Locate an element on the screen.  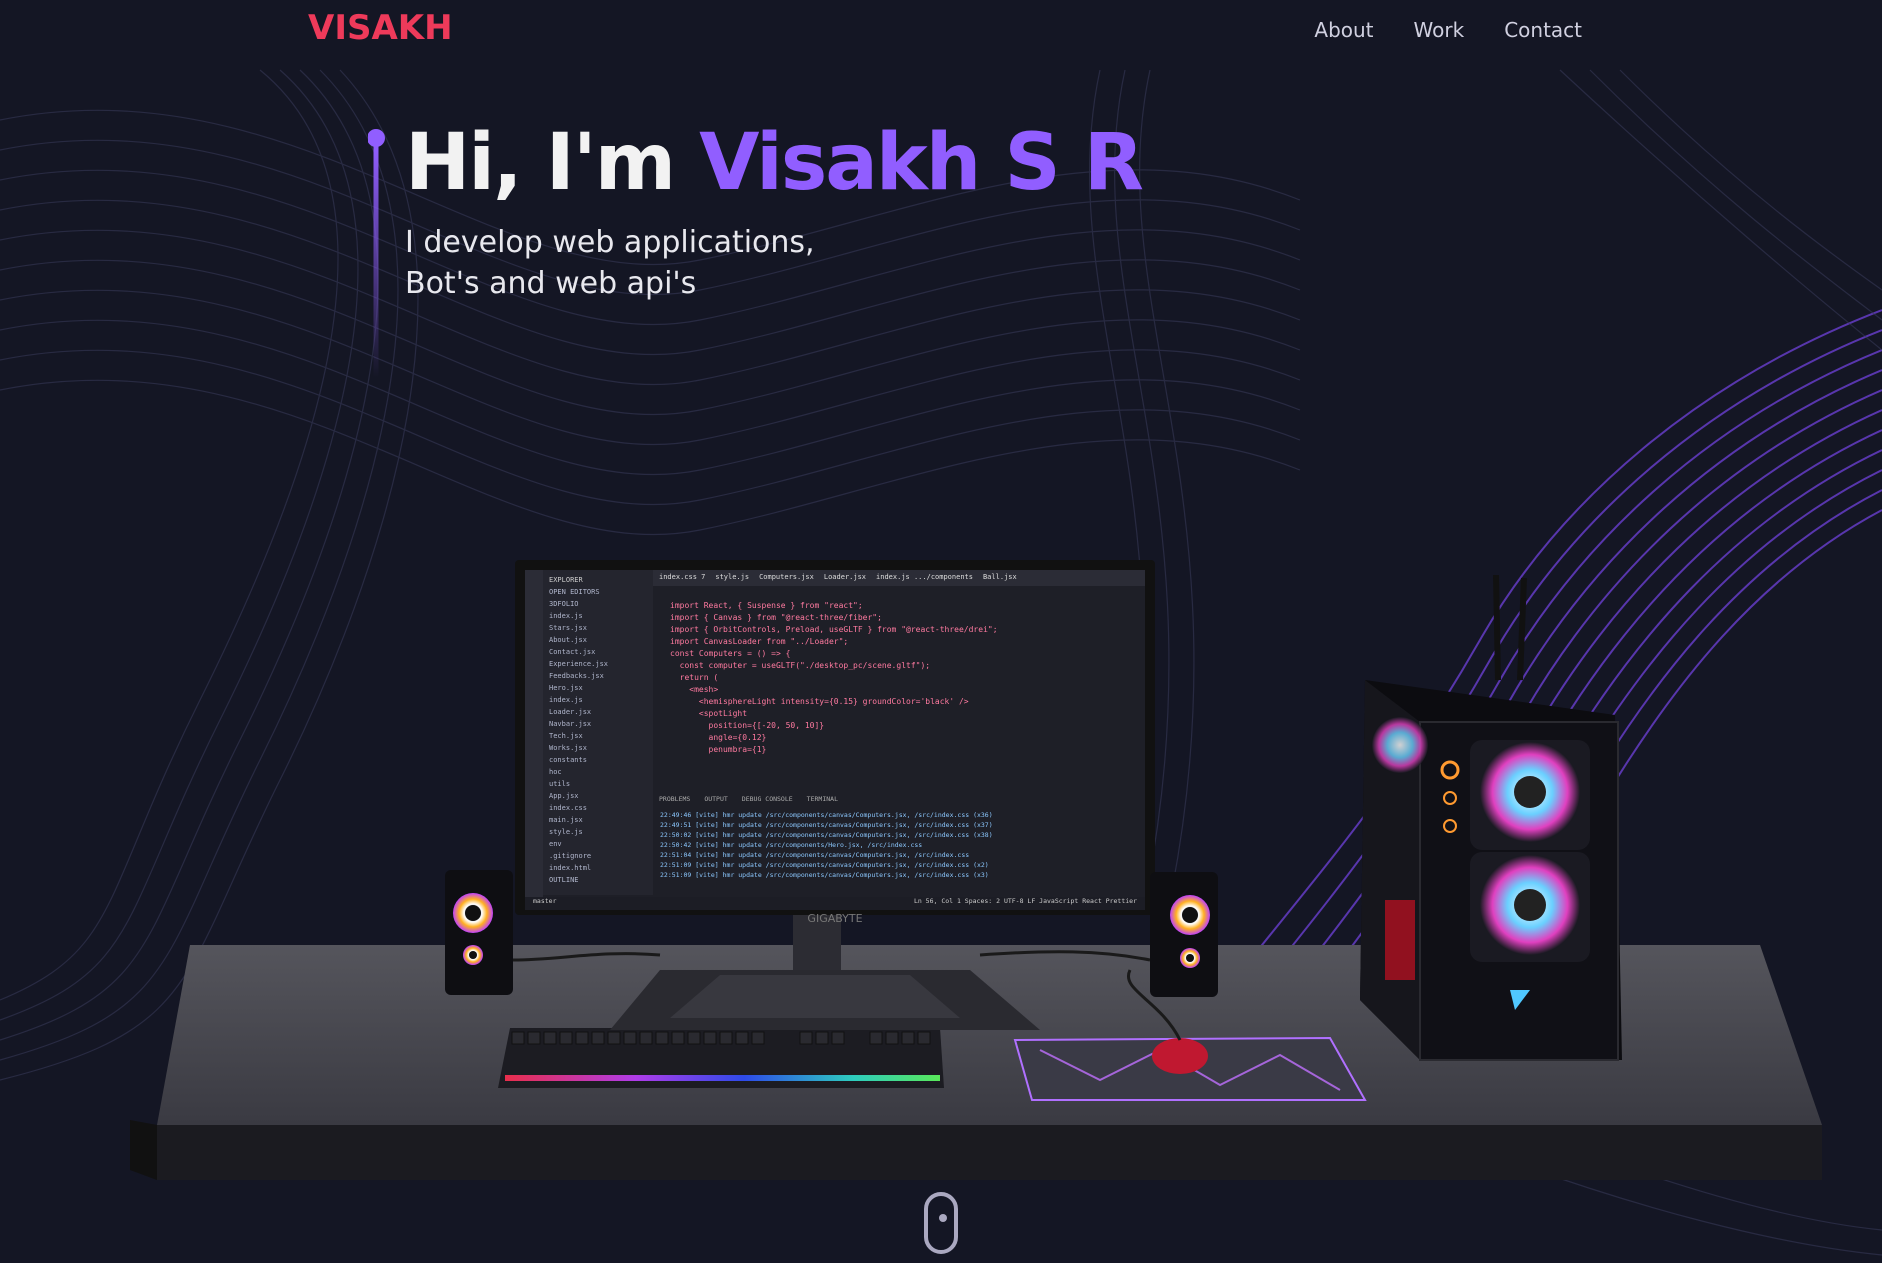
code-line: angle={0.12} is located at coordinates (718, 737).